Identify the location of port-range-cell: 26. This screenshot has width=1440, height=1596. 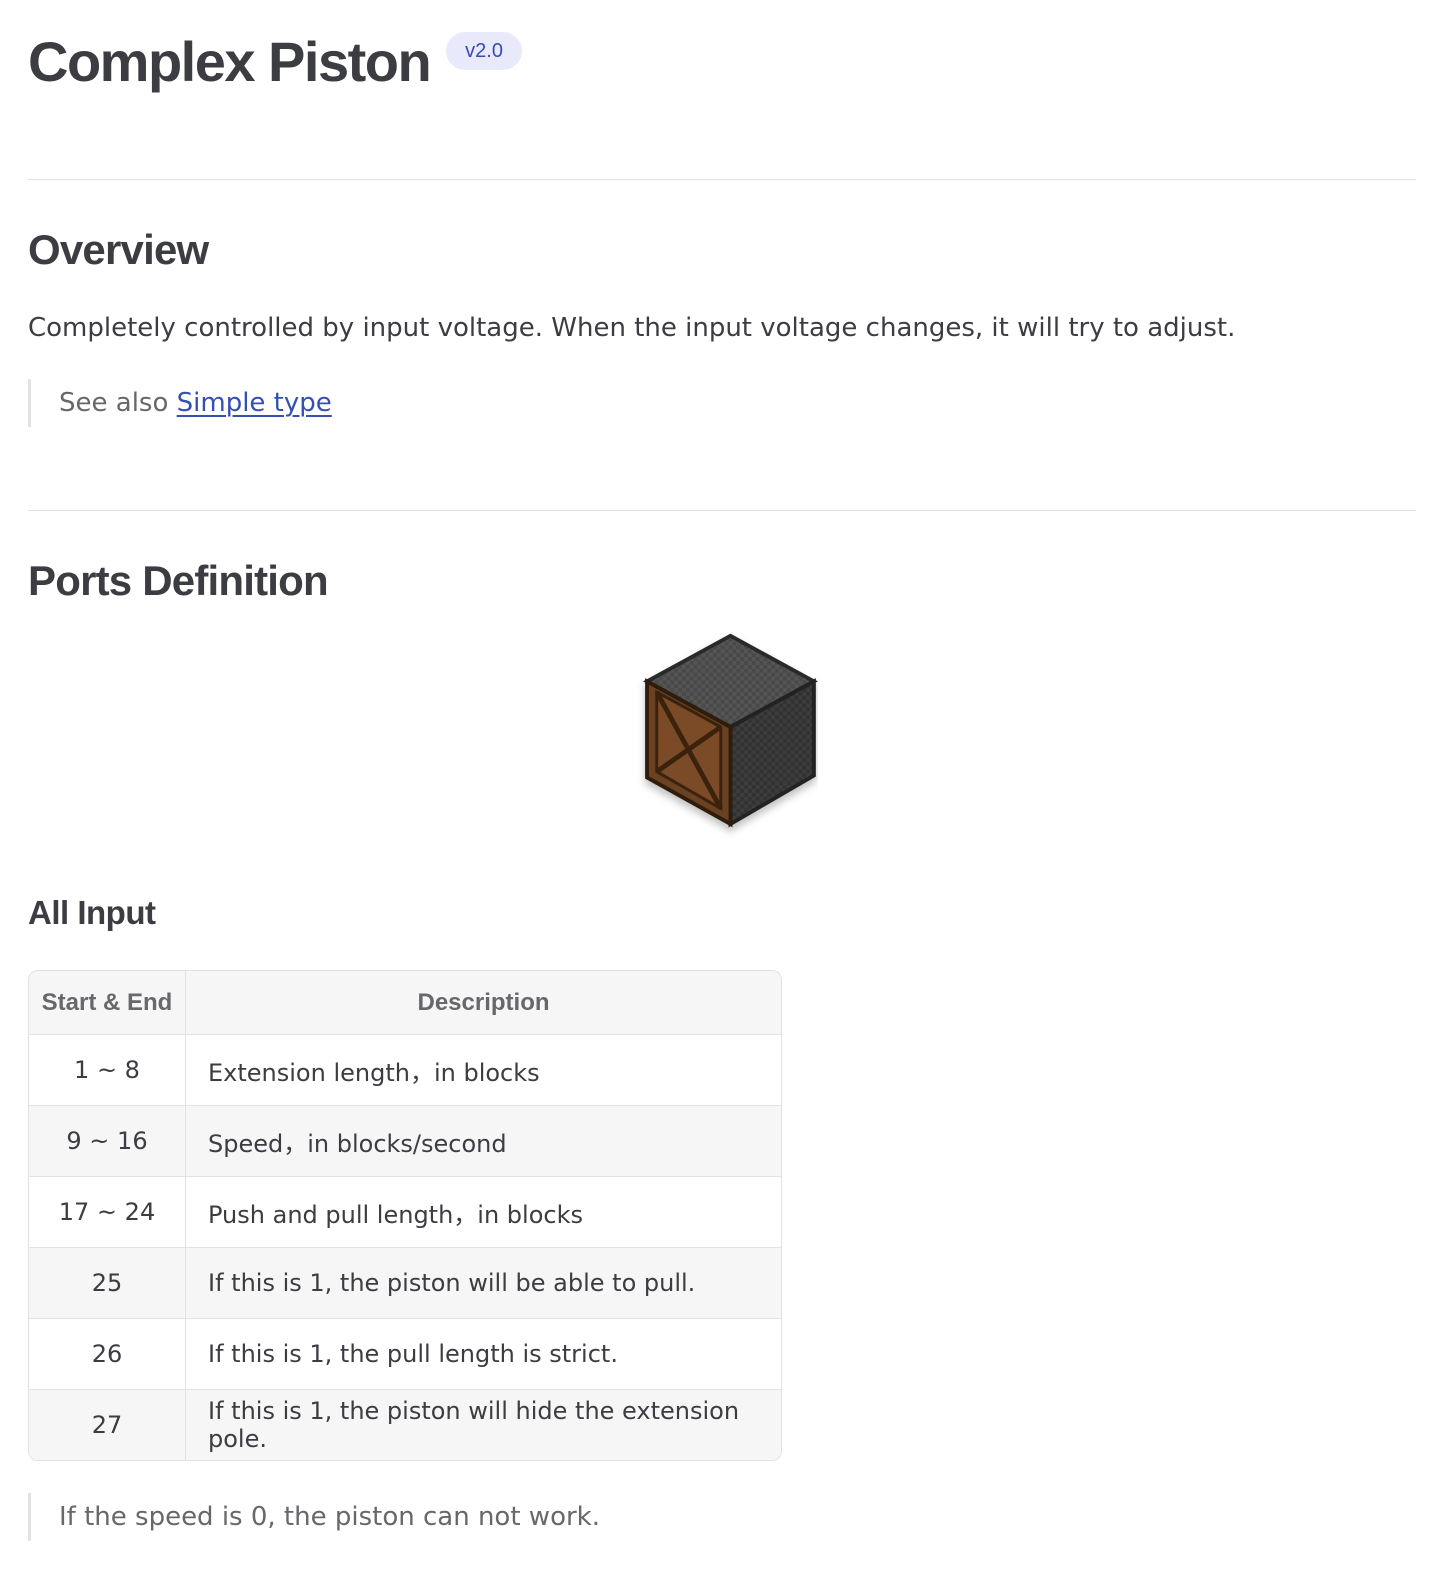
(107, 1354).